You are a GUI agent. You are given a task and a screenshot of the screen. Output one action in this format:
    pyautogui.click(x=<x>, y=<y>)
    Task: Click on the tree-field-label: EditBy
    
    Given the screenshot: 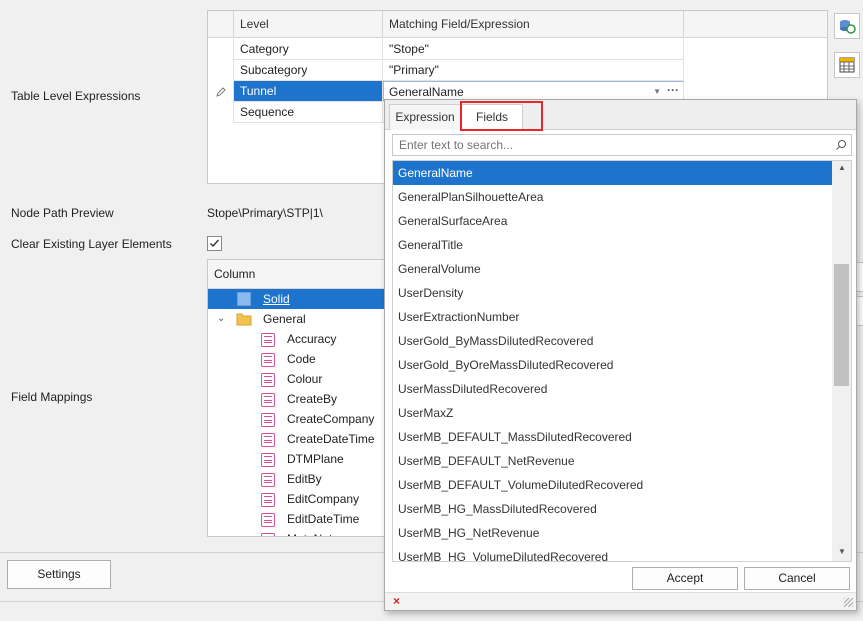 What is the action you would take?
    pyautogui.click(x=304, y=479)
    